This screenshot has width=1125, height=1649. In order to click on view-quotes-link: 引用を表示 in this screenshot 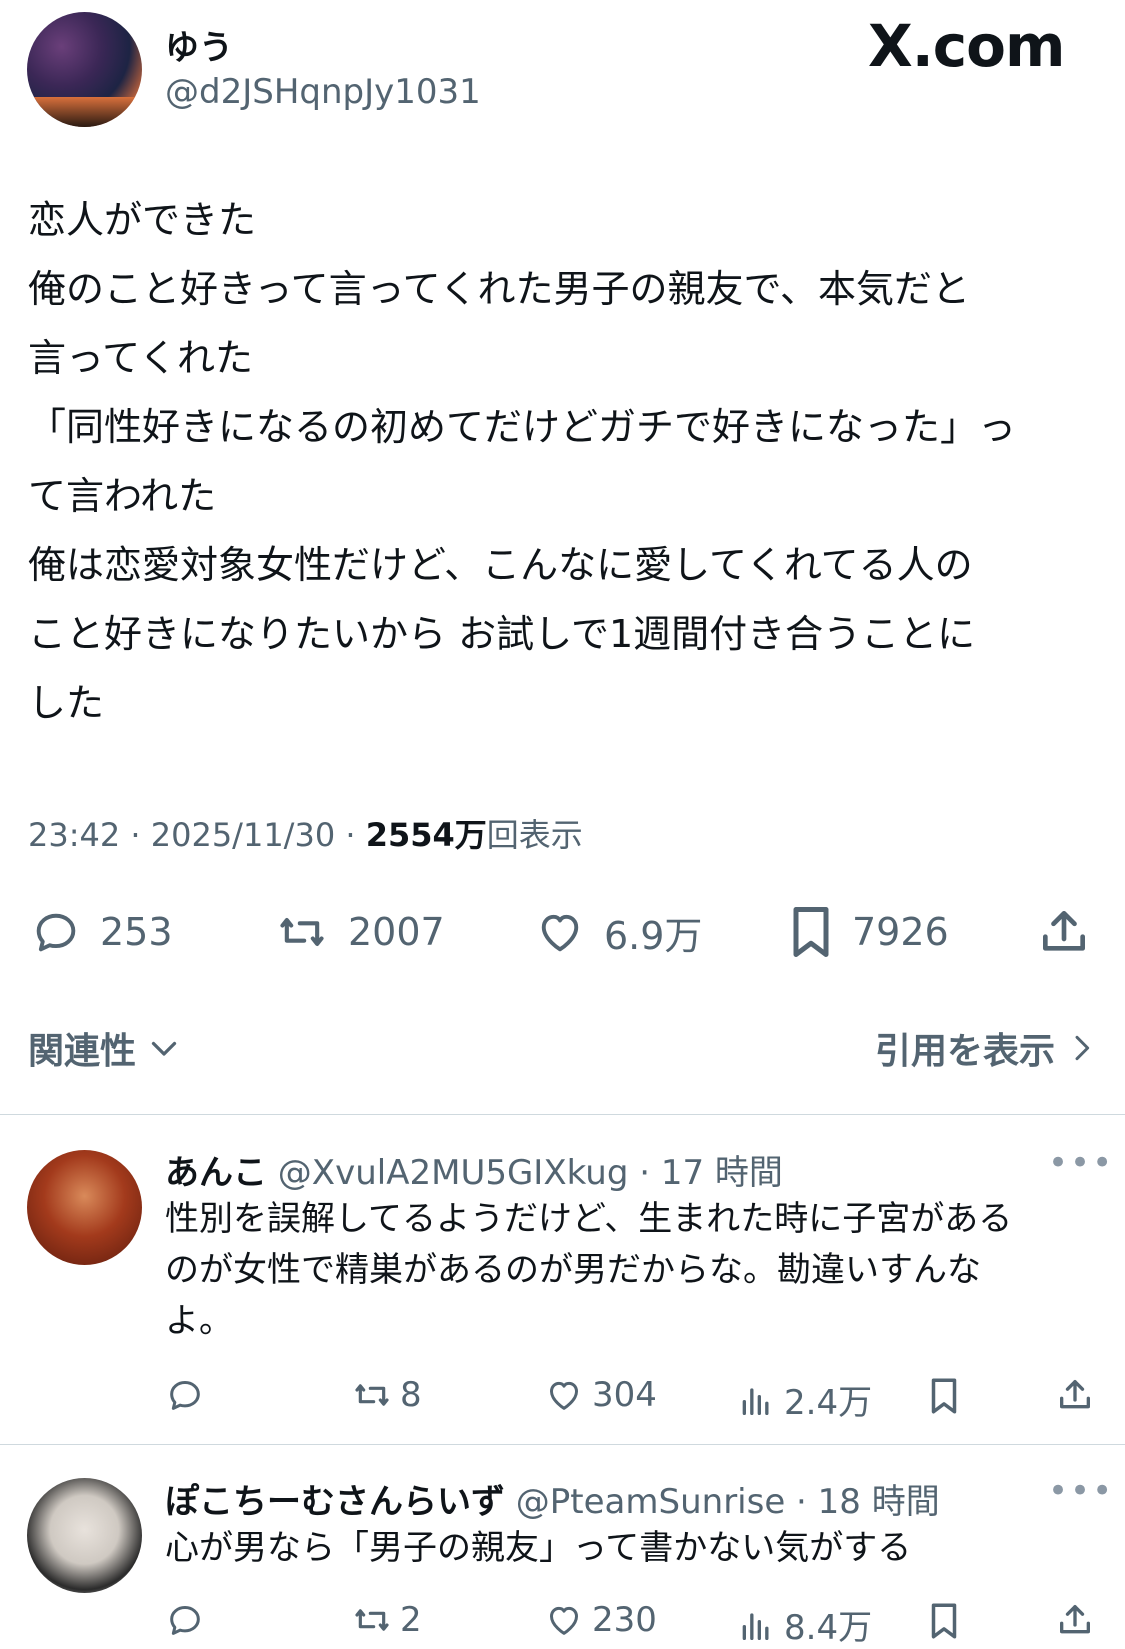, I will do `click(986, 1048)`.